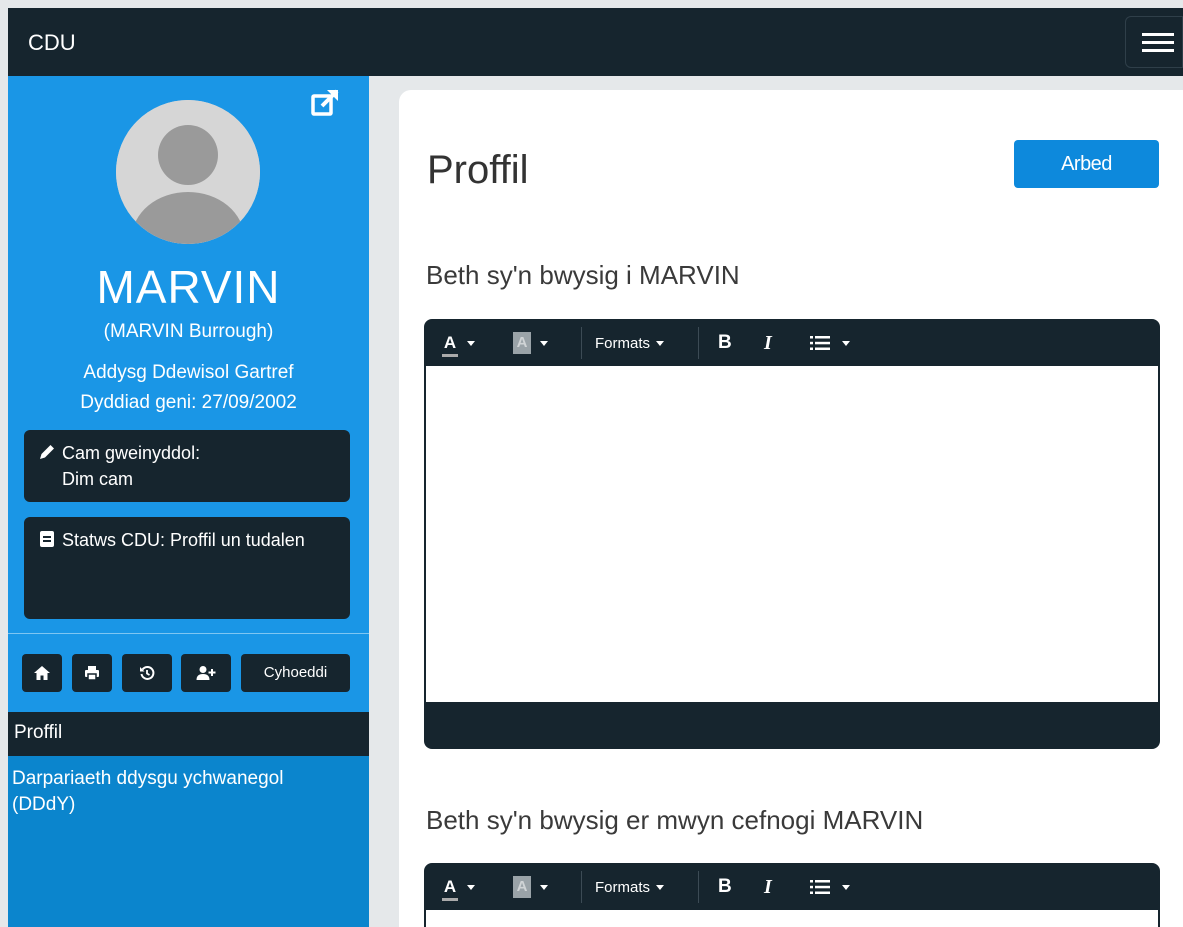 This screenshot has width=1183, height=927. I want to click on status-text: Statws CDU: Proffil un tudalen, so click(183, 540).